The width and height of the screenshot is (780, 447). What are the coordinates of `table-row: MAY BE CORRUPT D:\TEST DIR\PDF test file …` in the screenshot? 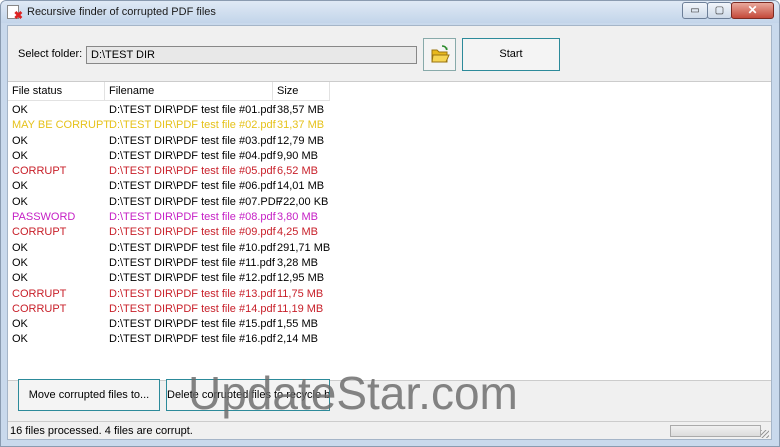 It's located at (389, 125).